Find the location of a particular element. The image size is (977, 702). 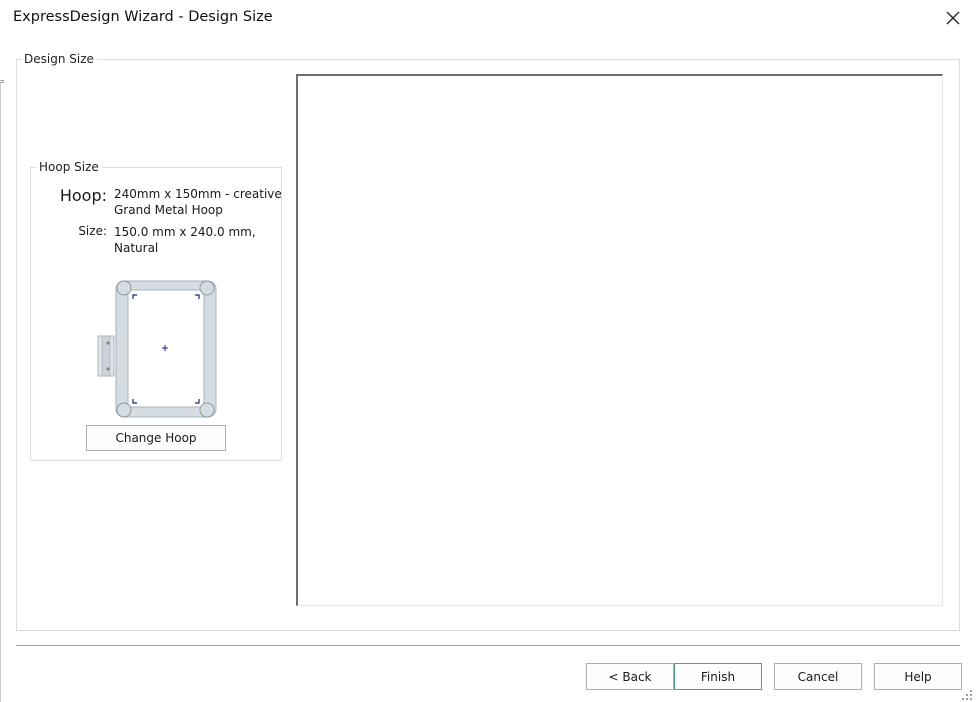

cancel-button: Cancel is located at coordinates (818, 676).